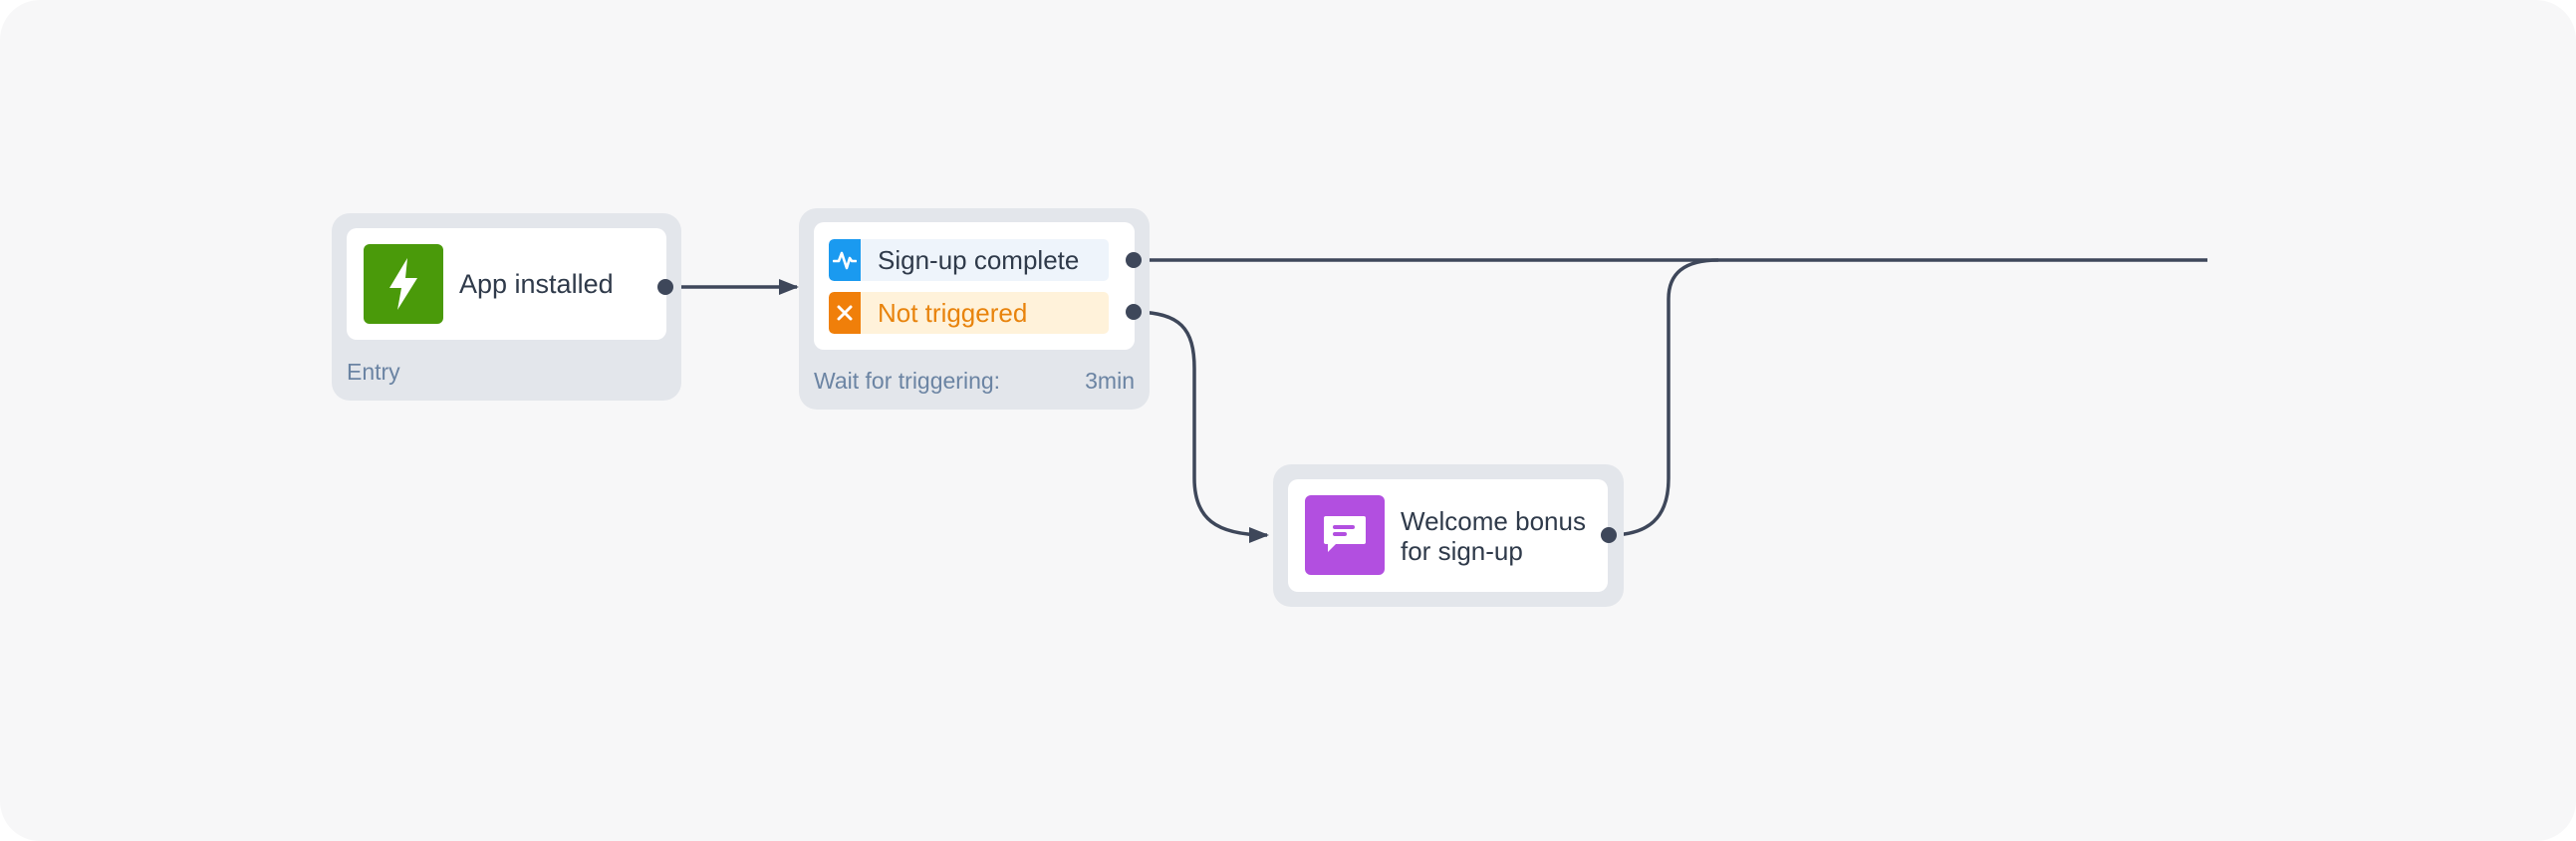 Image resolution: width=2576 pixels, height=841 pixels. What do you see at coordinates (979, 259) in the screenshot?
I see `condition-signup-complete-label: Sign-up complete` at bounding box center [979, 259].